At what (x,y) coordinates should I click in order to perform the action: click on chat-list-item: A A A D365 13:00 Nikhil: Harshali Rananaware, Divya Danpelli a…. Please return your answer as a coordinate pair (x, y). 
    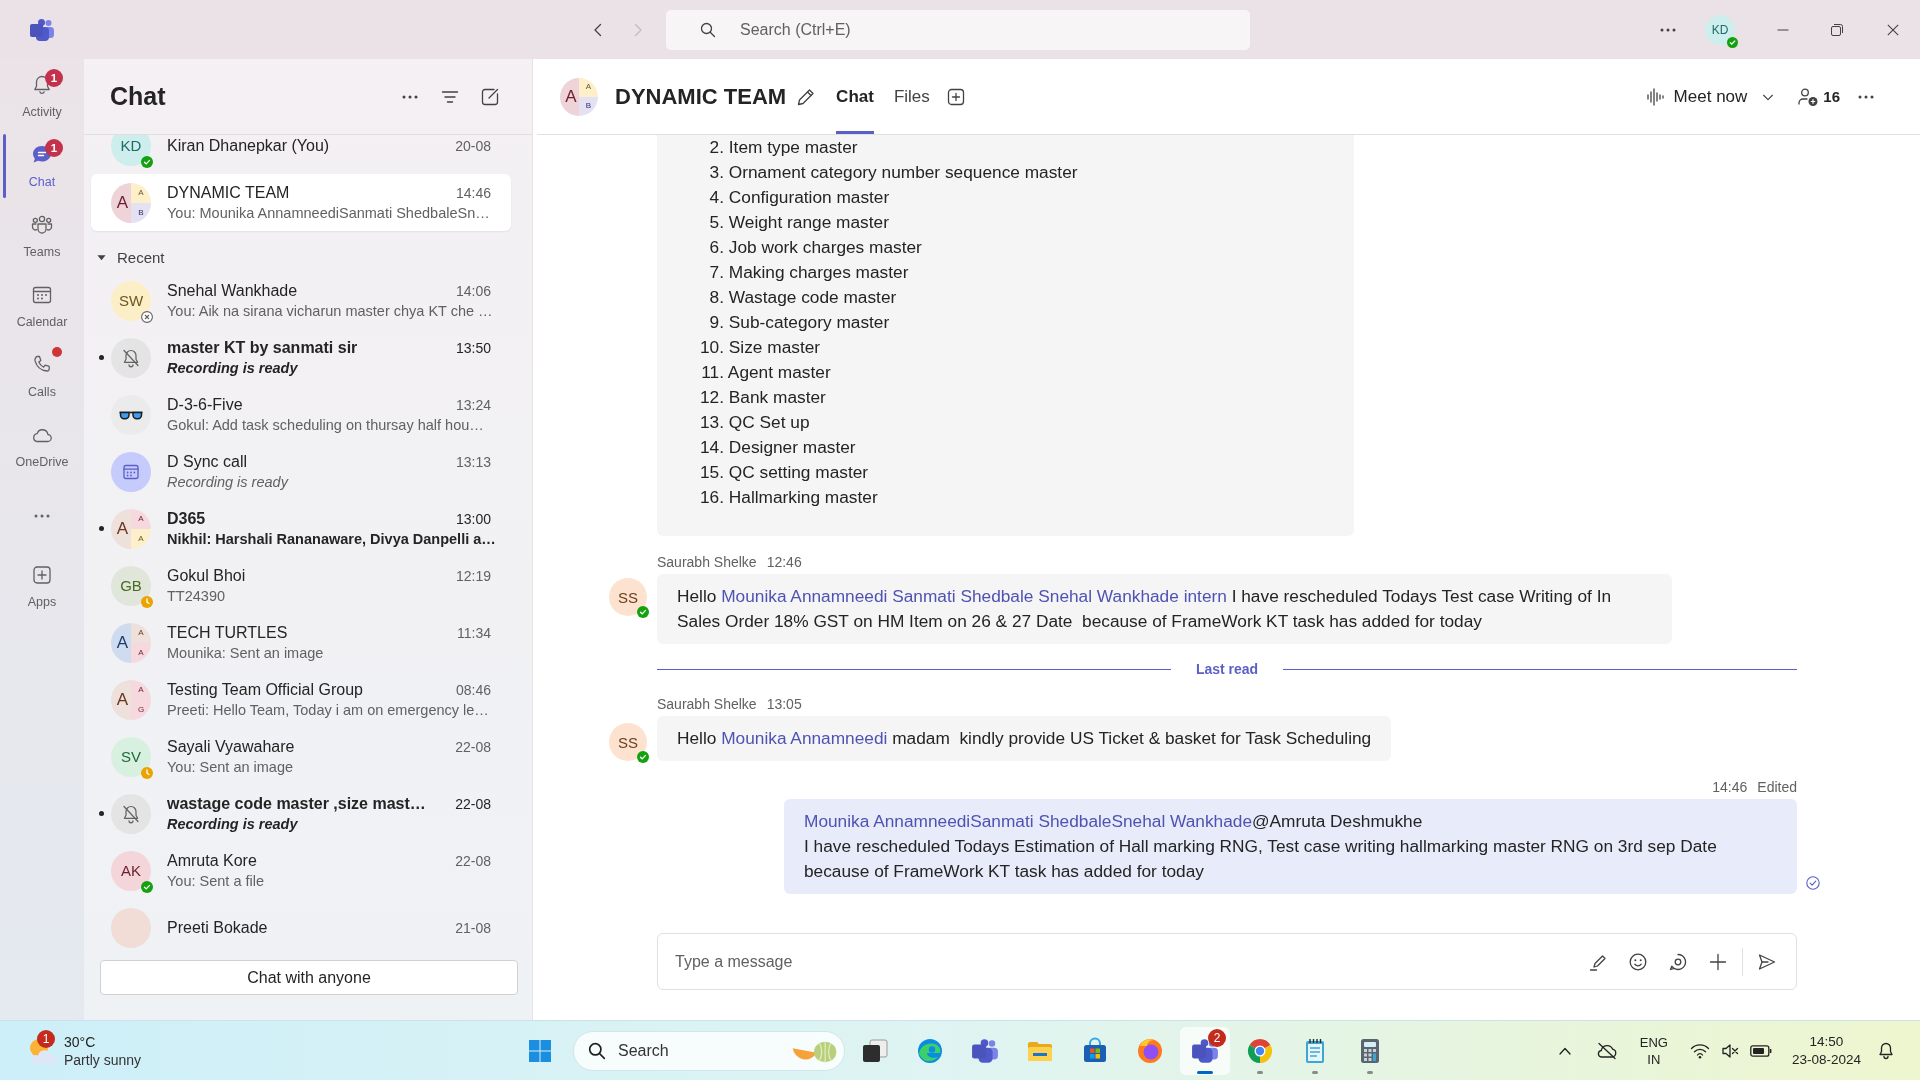
    Looking at the image, I should click on (301, 528).